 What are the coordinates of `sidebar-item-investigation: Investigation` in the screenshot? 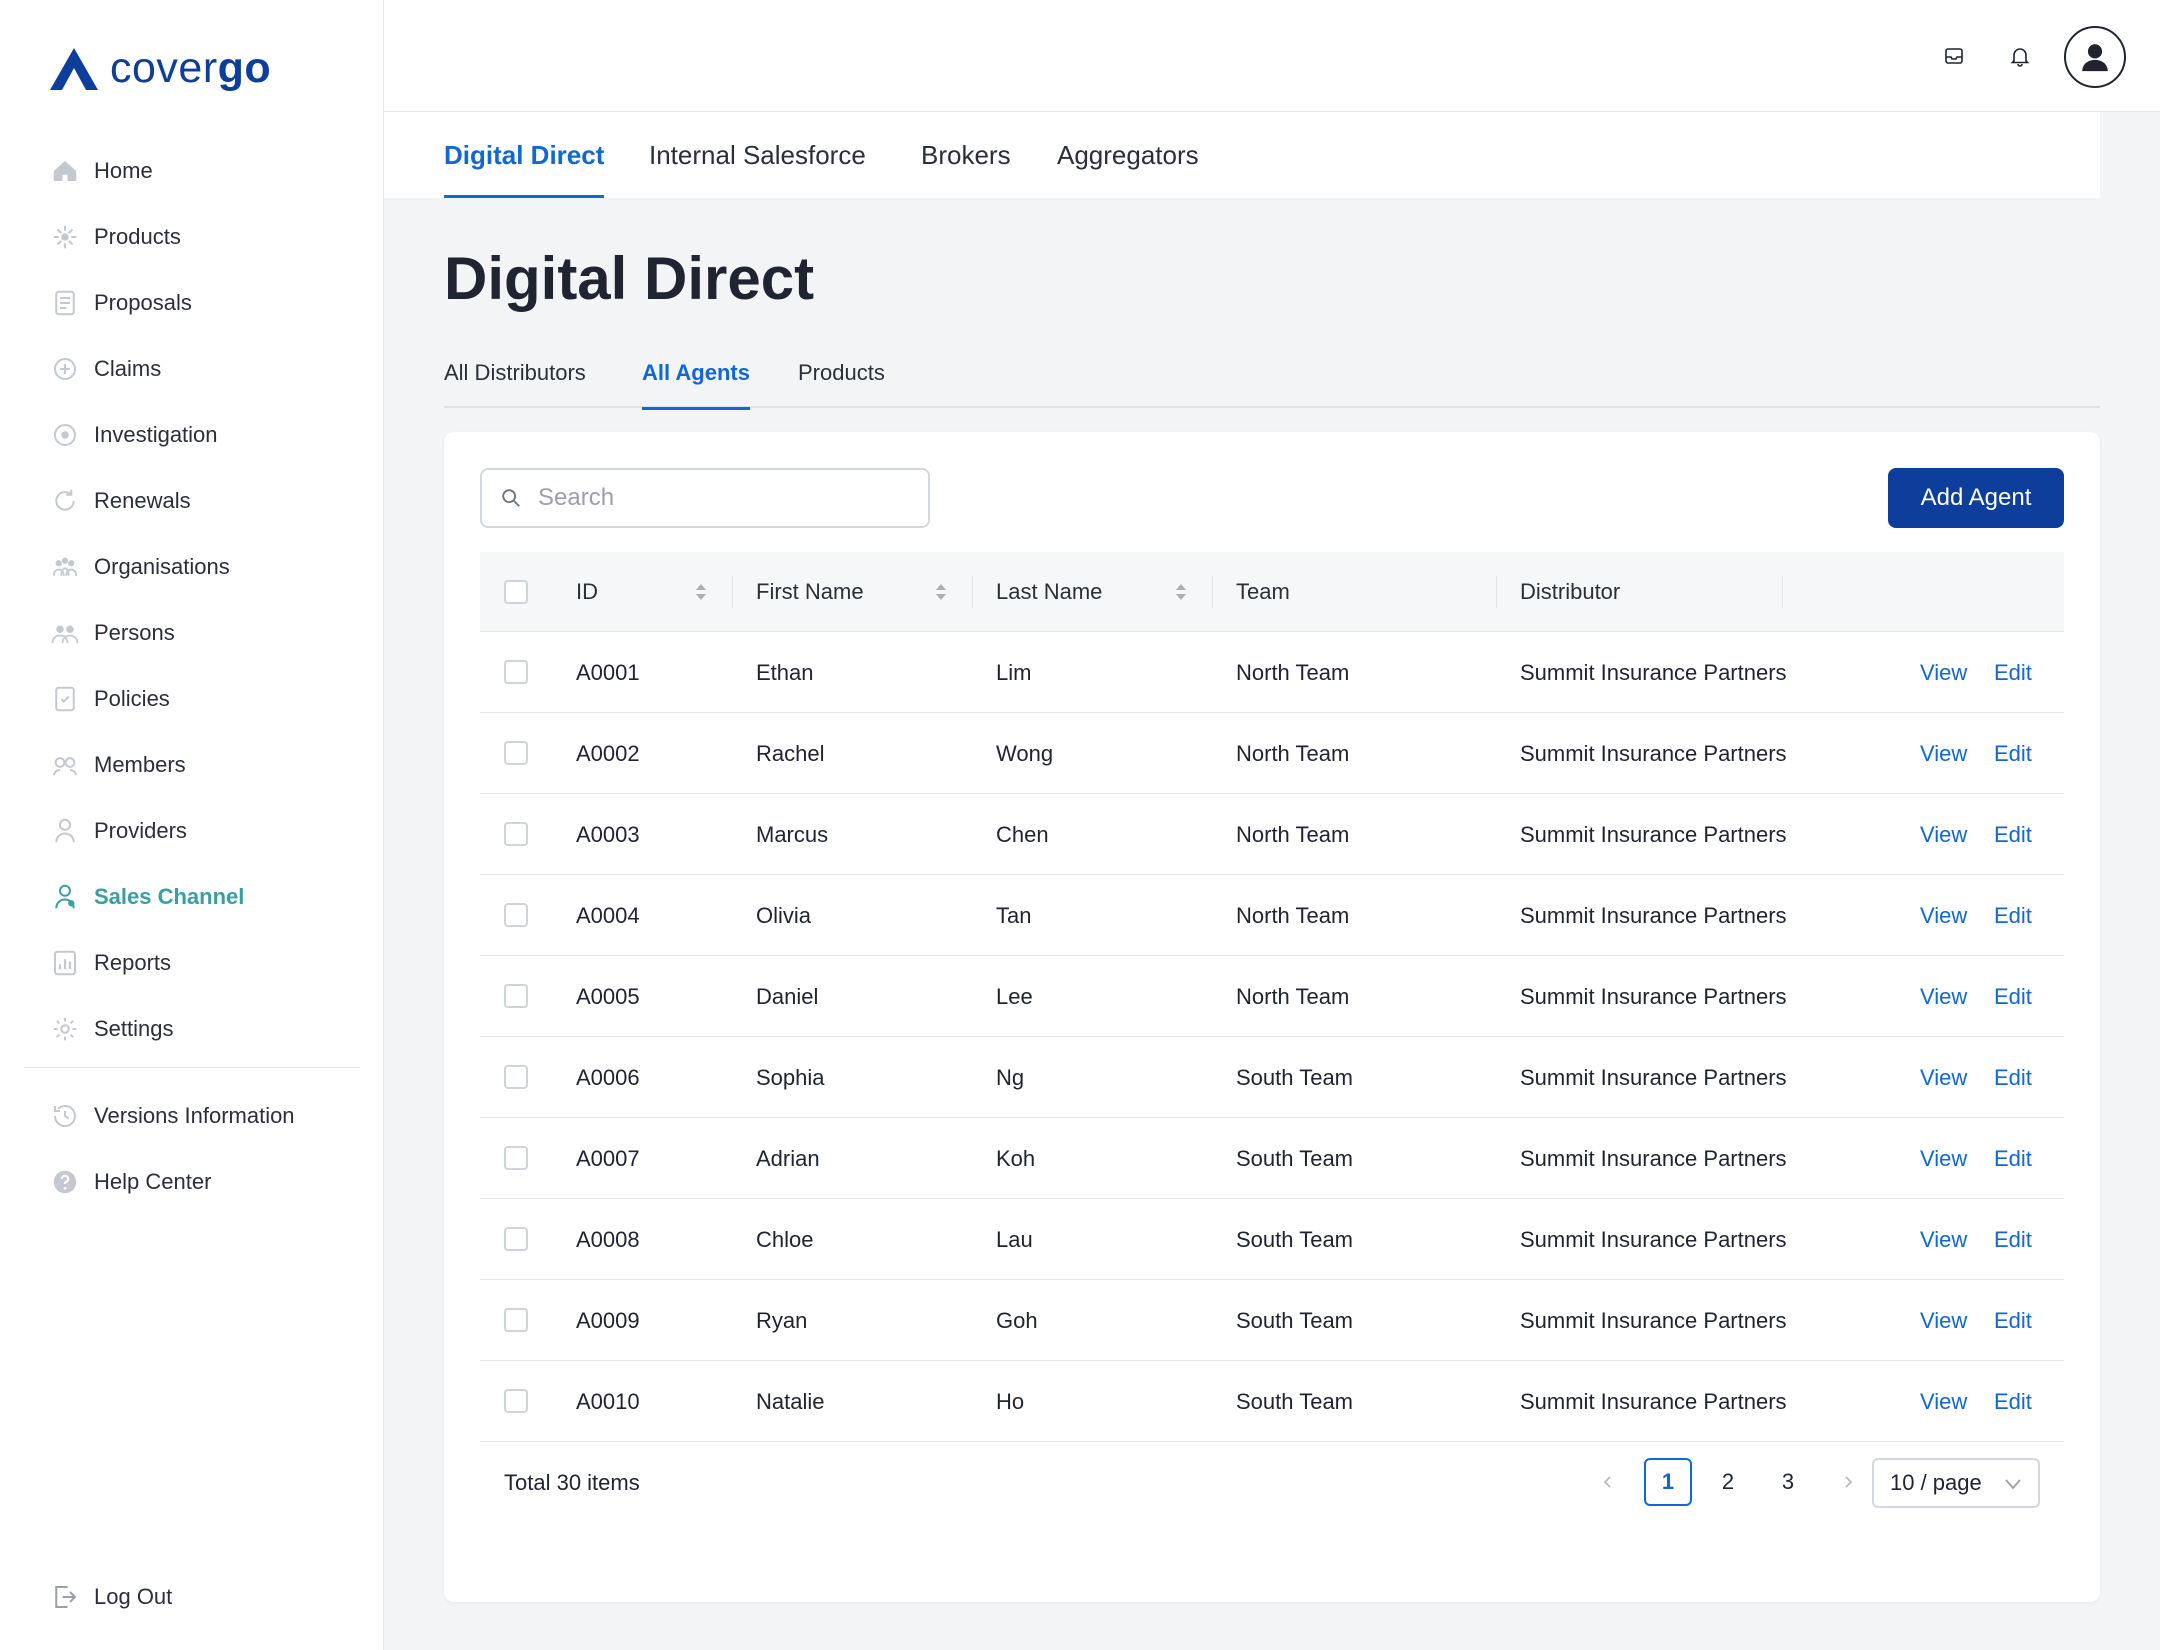 It's located at (208, 435).